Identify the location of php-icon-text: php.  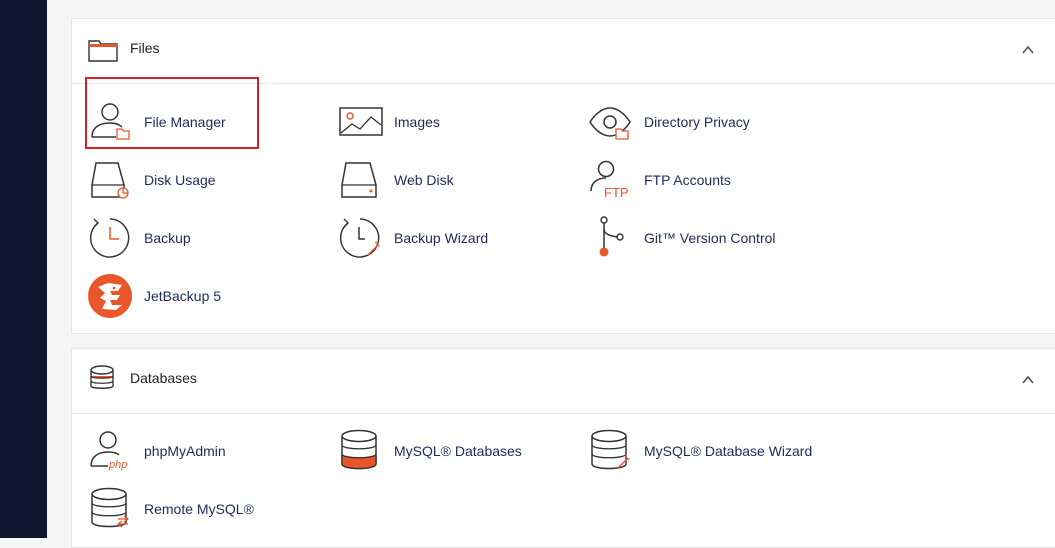
(117, 465).